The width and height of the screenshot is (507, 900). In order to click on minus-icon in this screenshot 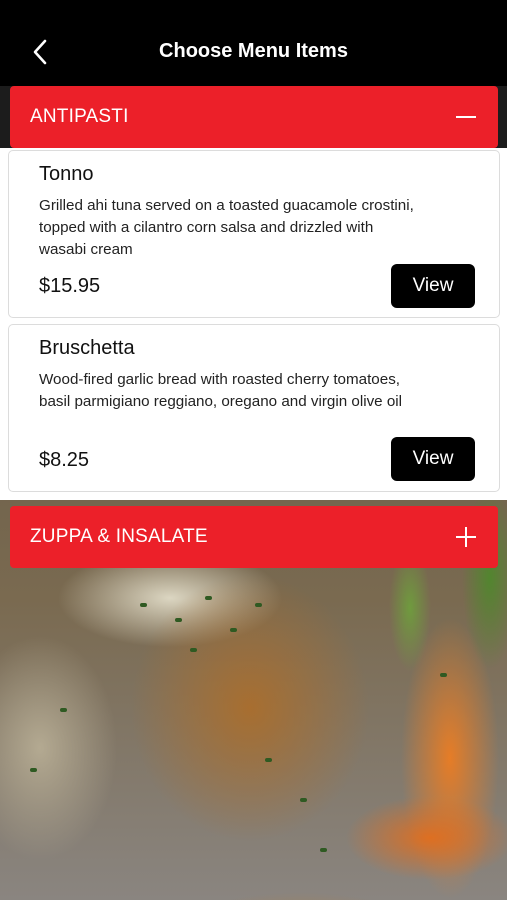, I will do `click(466, 117)`.